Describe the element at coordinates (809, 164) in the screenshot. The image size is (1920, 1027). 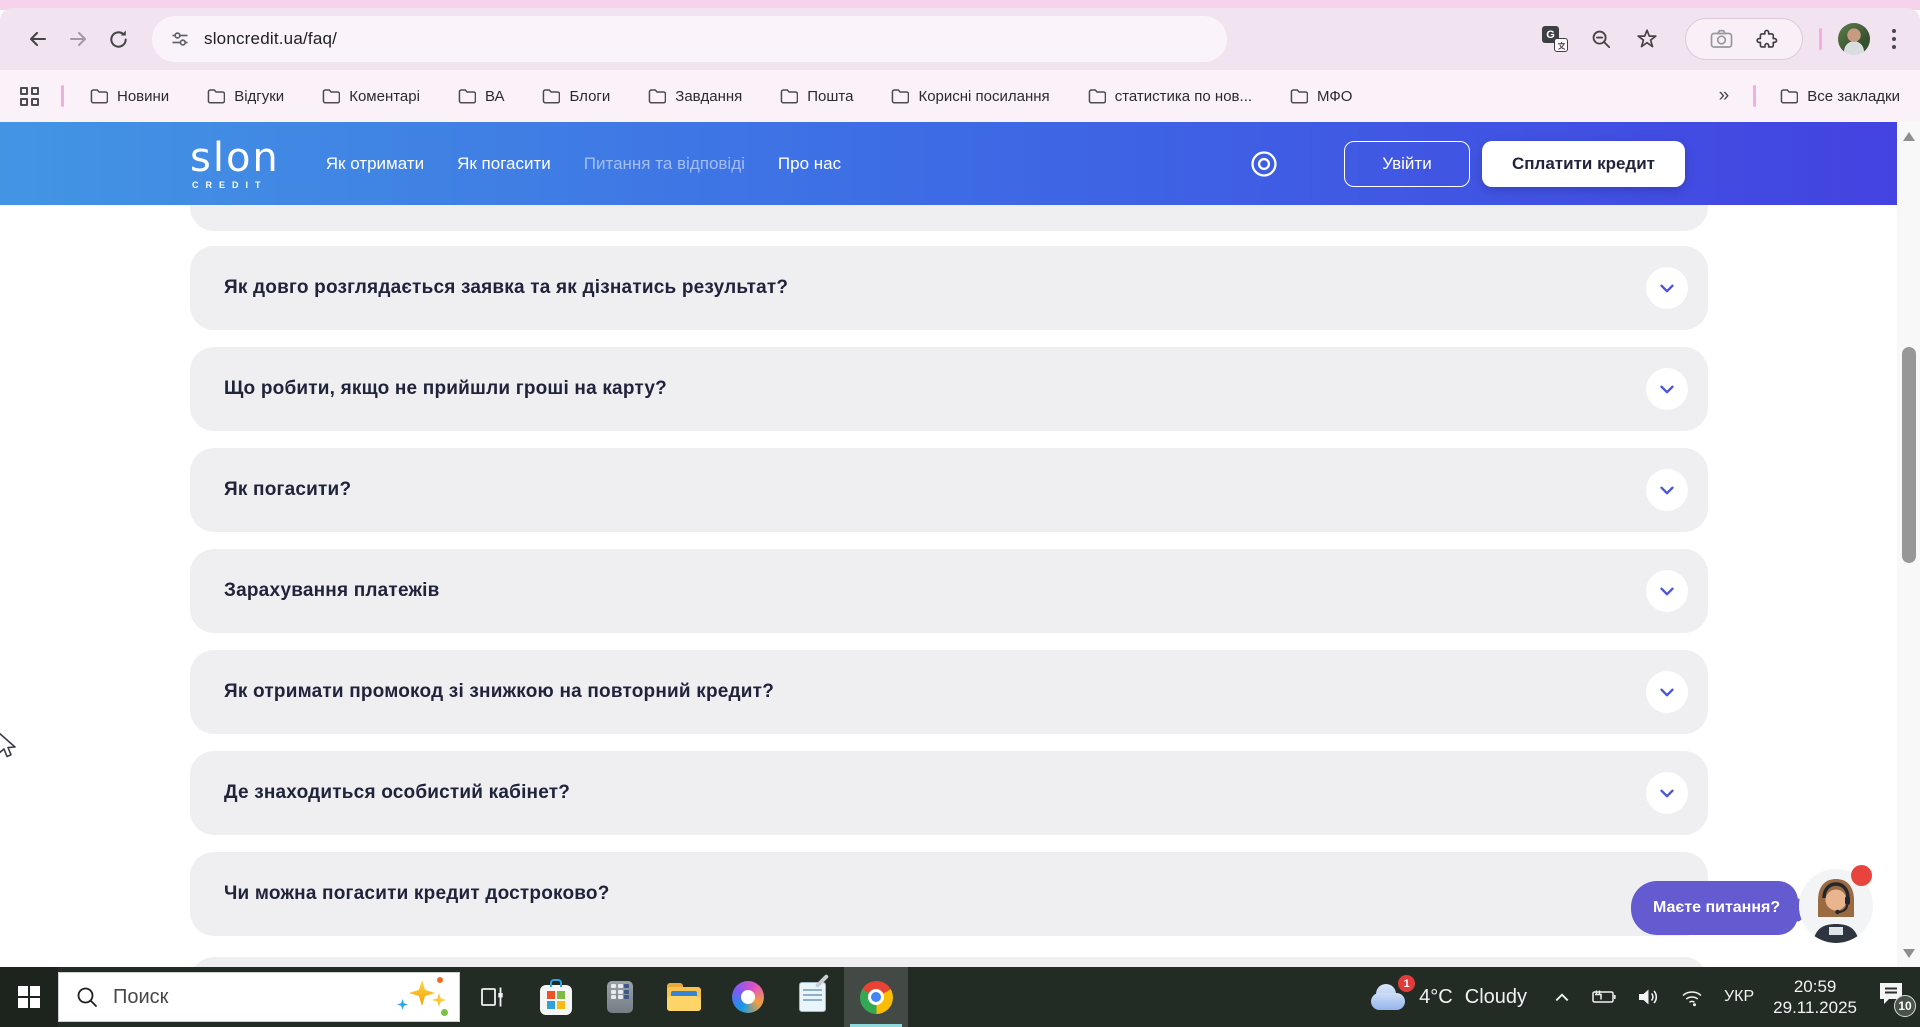
I see `nav-about: Про нас` at that location.